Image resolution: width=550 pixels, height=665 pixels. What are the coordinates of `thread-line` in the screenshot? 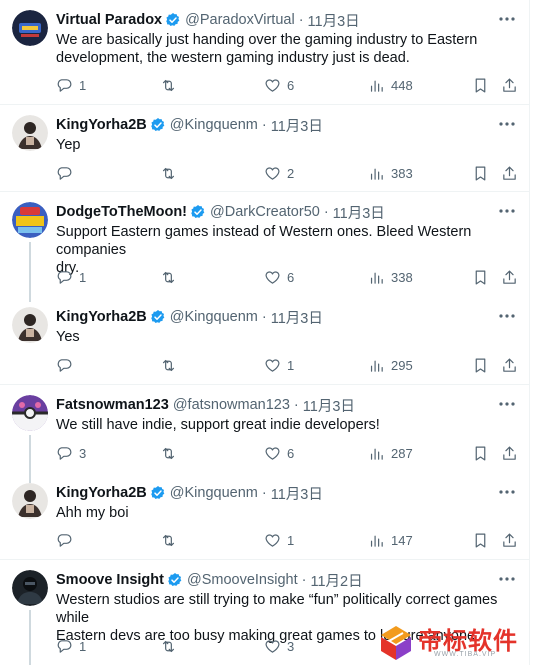 It's located at (30, 459).